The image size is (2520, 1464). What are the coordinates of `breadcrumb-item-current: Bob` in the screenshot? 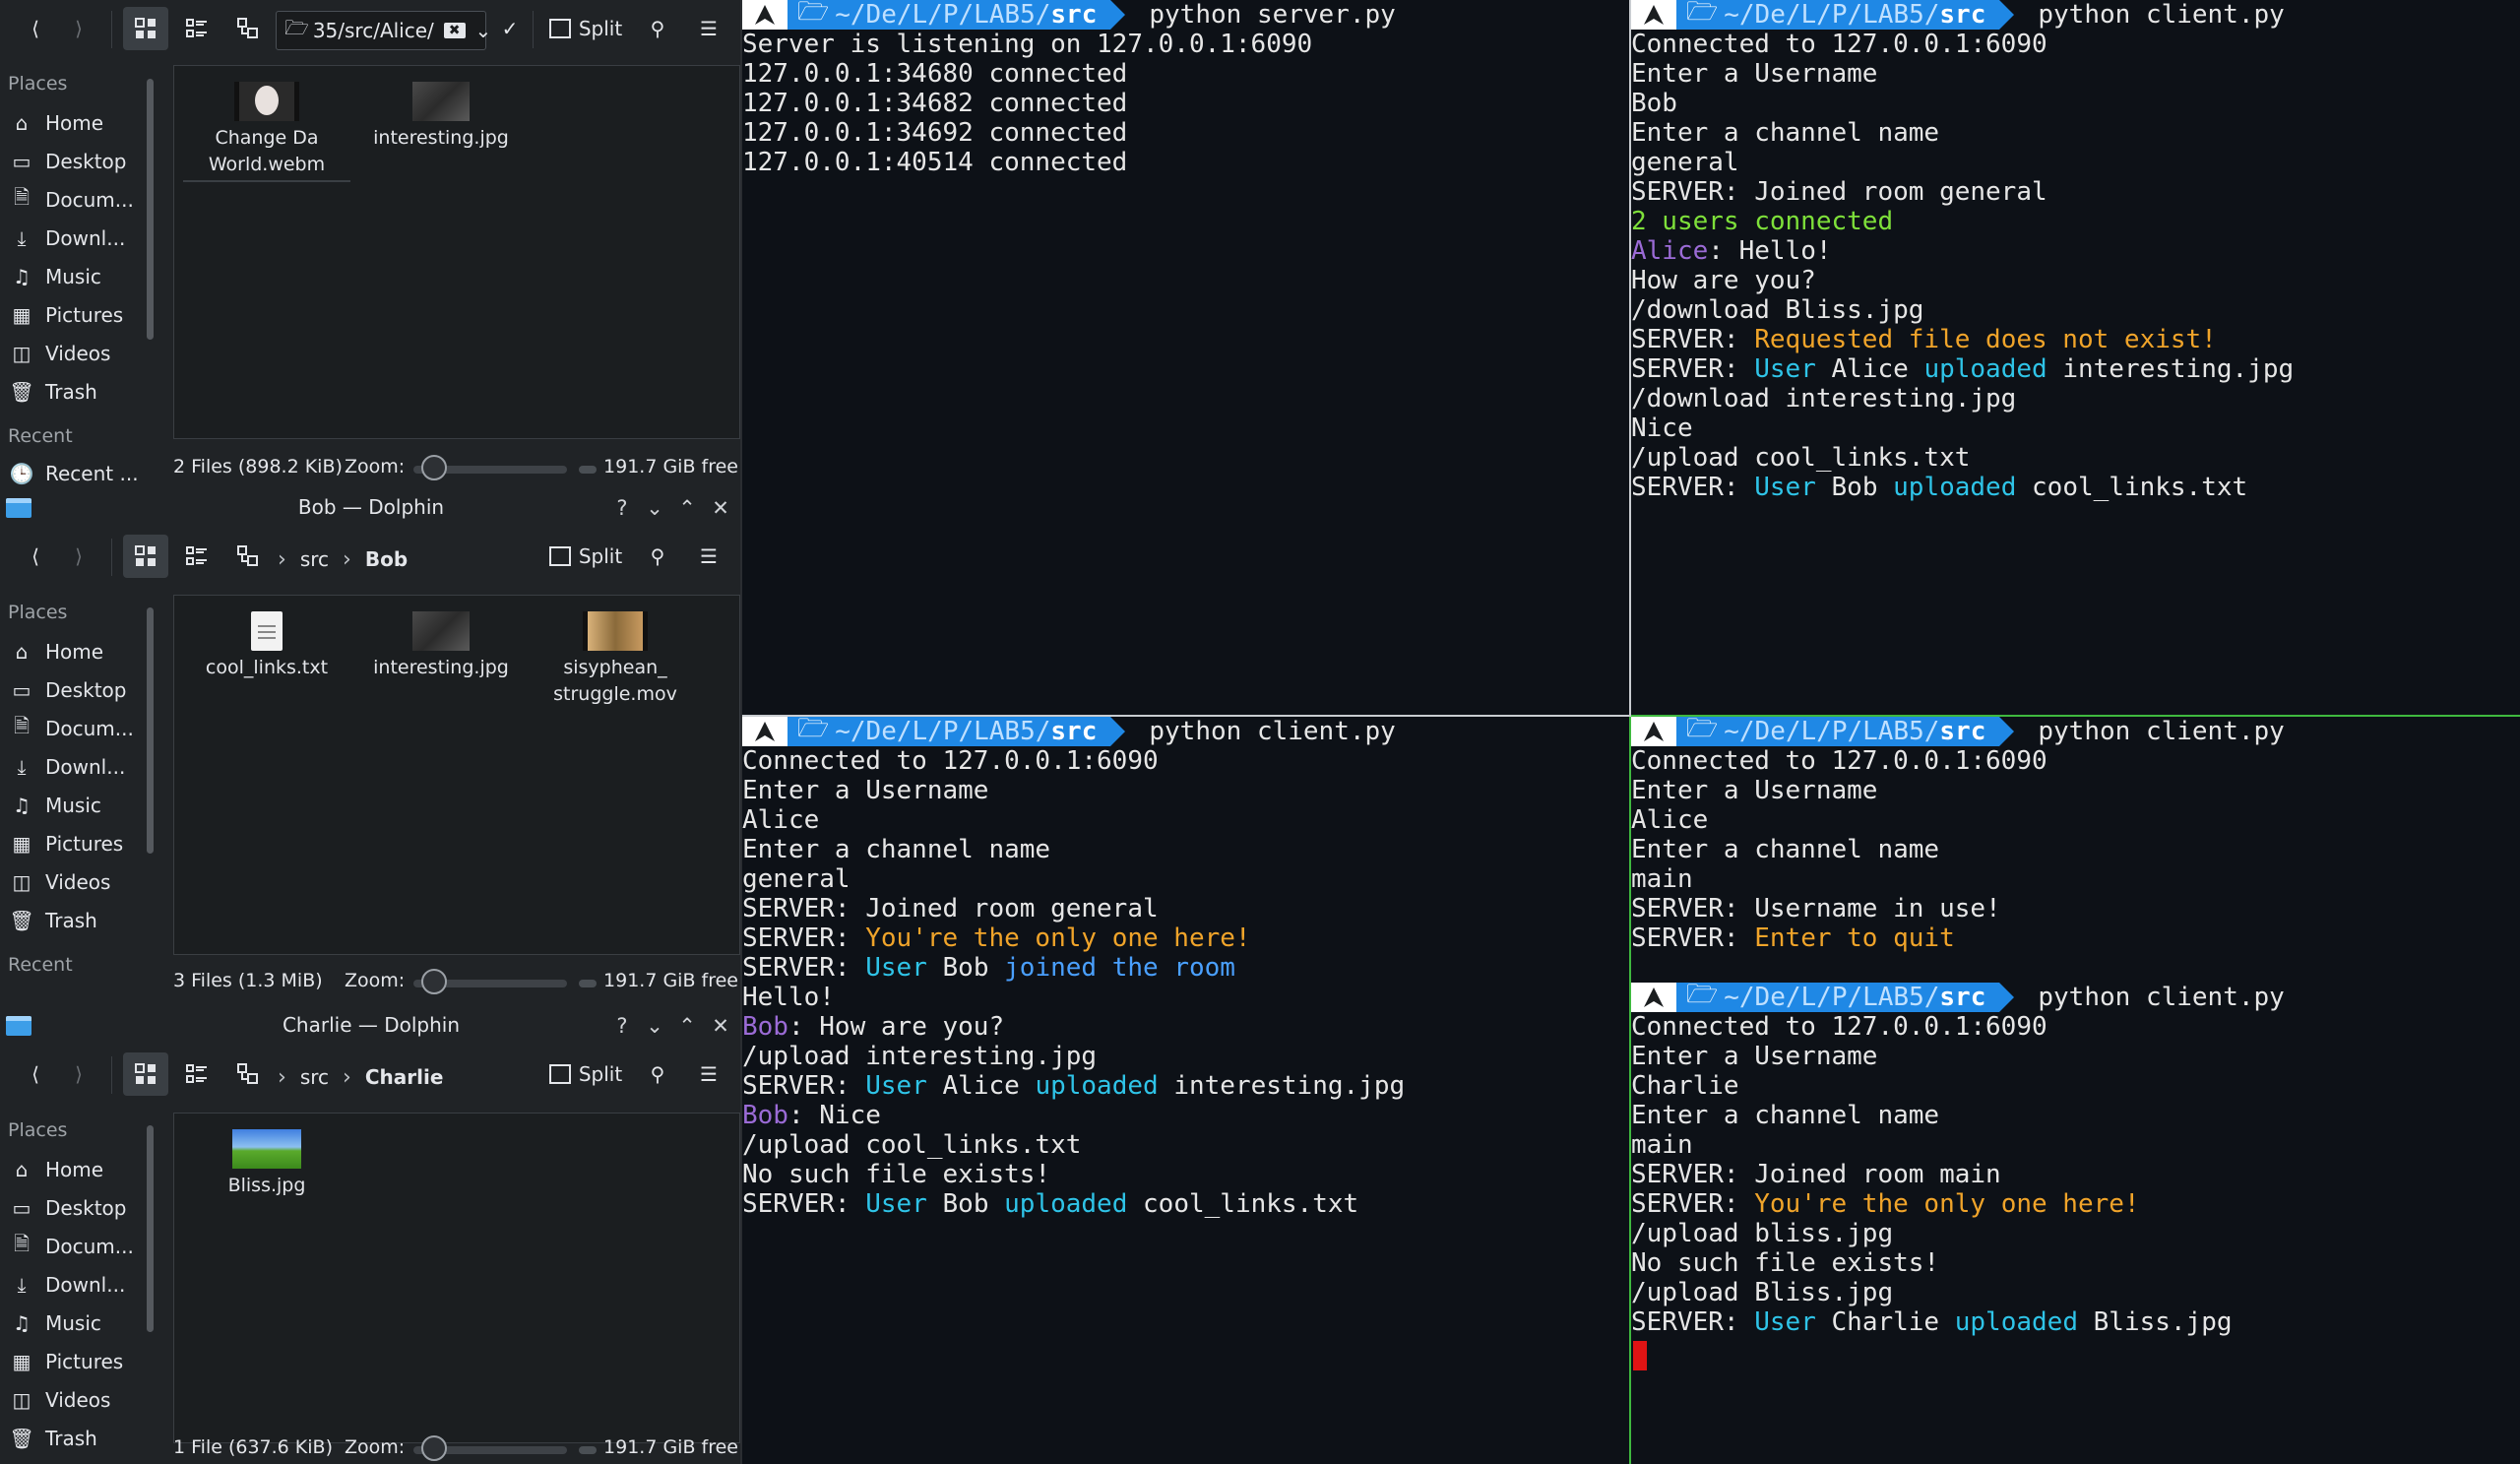 It's located at (386, 559).